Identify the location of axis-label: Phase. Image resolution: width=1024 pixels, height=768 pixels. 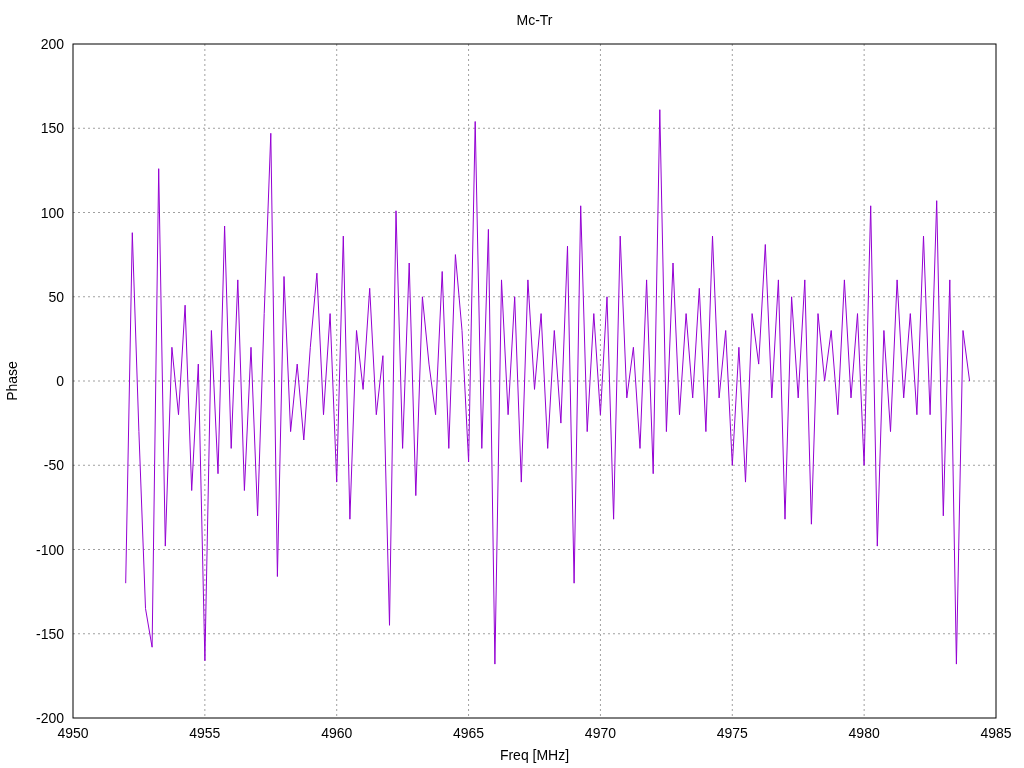
(12, 381).